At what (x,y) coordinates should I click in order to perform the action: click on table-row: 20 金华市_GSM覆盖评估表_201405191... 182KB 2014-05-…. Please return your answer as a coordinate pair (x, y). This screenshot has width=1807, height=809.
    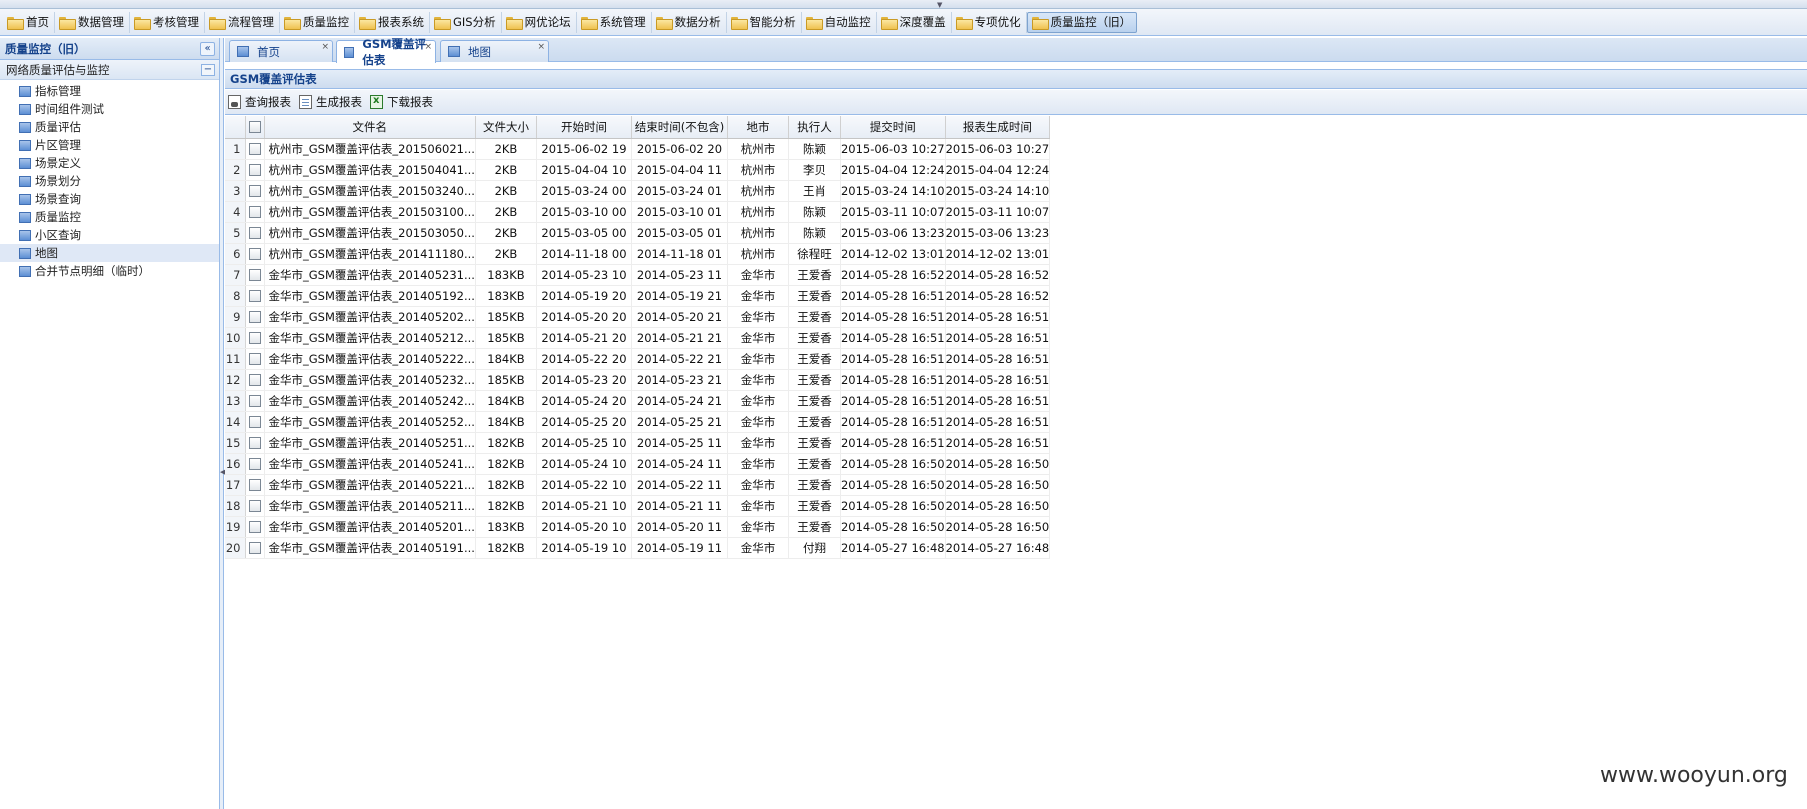
    Looking at the image, I should click on (638, 548).